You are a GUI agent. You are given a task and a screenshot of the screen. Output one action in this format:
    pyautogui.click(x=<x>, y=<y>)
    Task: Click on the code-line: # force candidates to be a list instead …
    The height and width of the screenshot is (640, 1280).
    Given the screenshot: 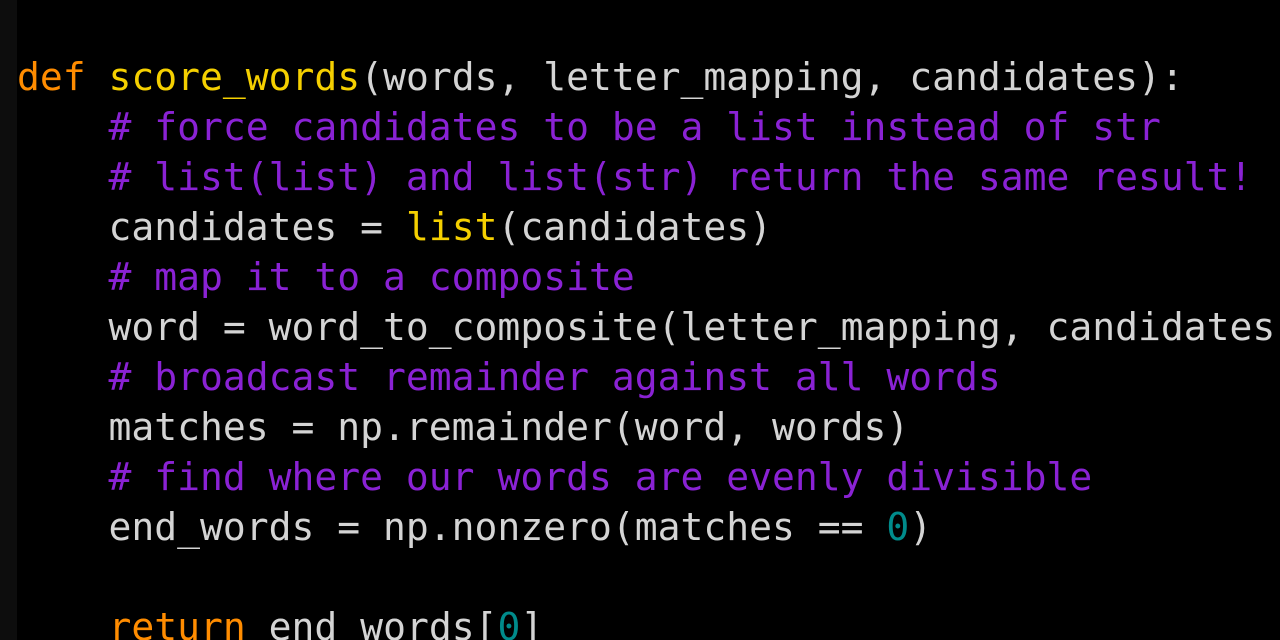 What is the action you would take?
    pyautogui.click(x=648, y=127)
    